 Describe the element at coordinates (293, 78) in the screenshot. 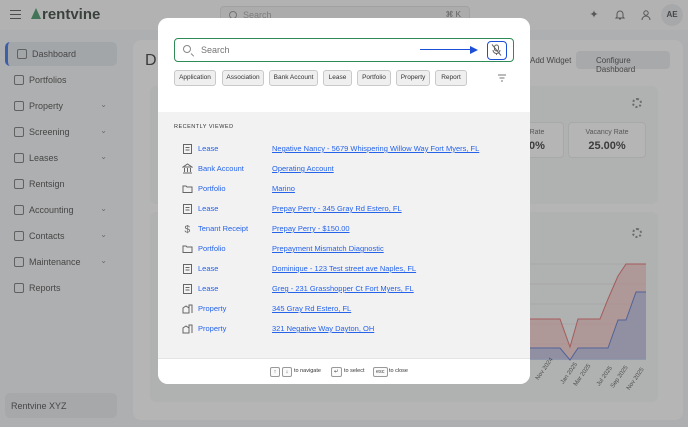

I see `filter-chip-bank-account: Bank Account` at that location.